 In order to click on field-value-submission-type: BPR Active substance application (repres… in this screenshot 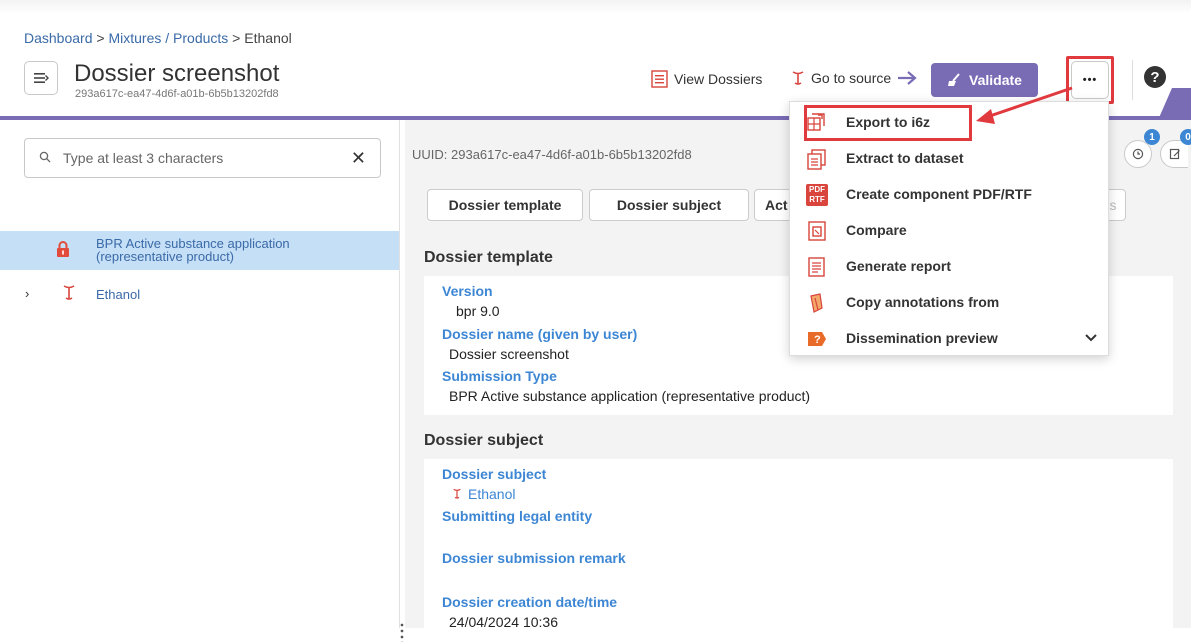, I will do `click(630, 396)`.